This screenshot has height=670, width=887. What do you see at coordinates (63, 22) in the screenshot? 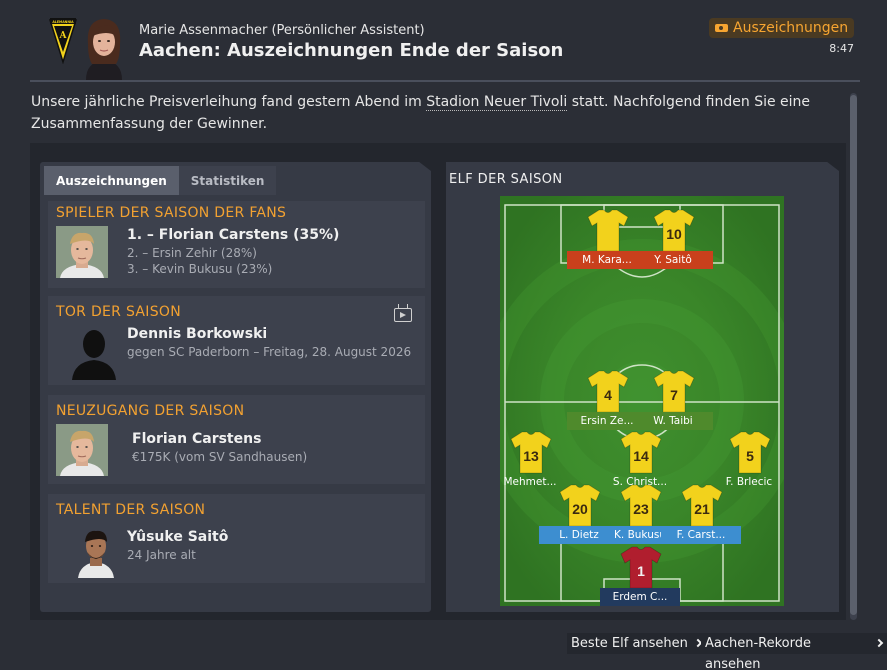
I see `svg-text: ALEMANNIA` at bounding box center [63, 22].